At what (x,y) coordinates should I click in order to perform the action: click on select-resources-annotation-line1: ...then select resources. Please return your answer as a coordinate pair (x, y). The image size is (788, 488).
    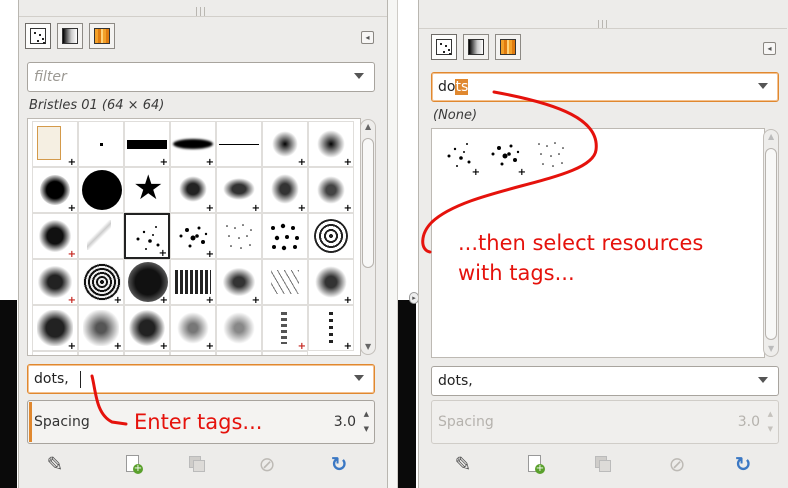
    Looking at the image, I should click on (581, 243).